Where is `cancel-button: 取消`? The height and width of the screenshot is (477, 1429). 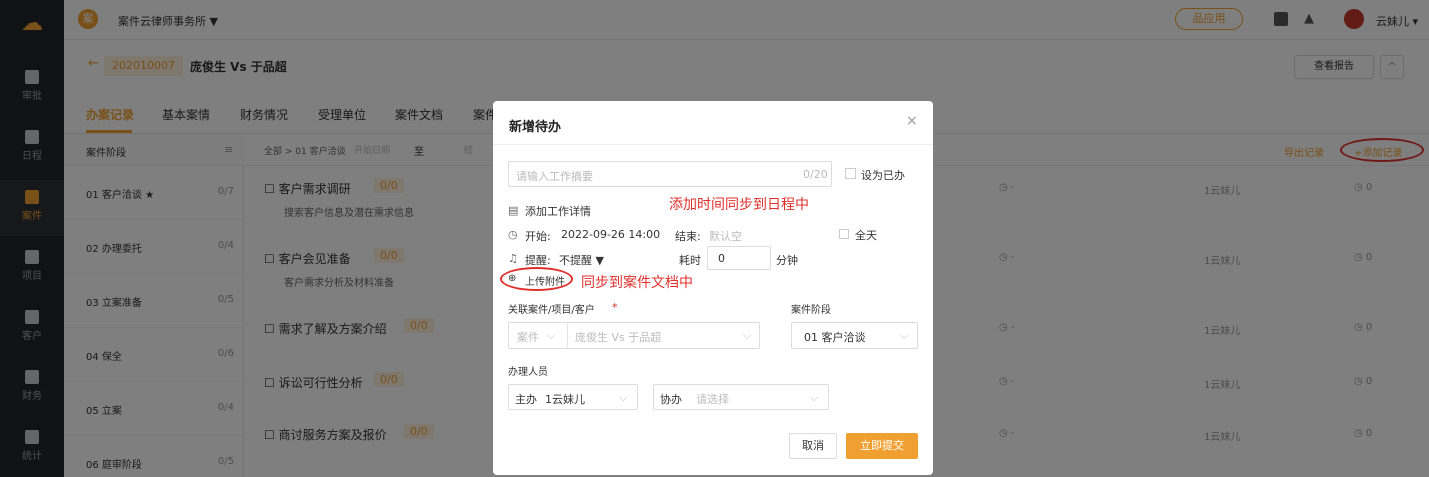 cancel-button: 取消 is located at coordinates (813, 446).